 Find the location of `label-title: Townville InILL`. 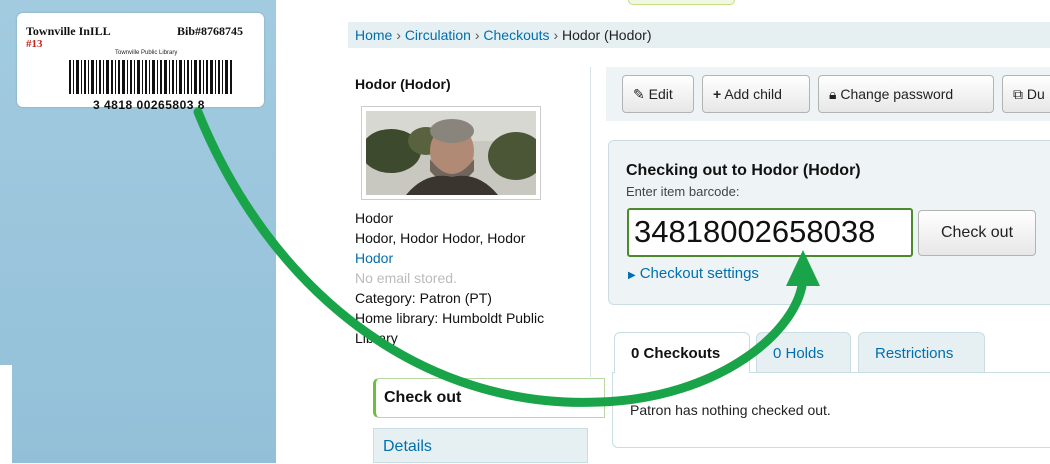

label-title: Townville InILL is located at coordinates (68, 31).